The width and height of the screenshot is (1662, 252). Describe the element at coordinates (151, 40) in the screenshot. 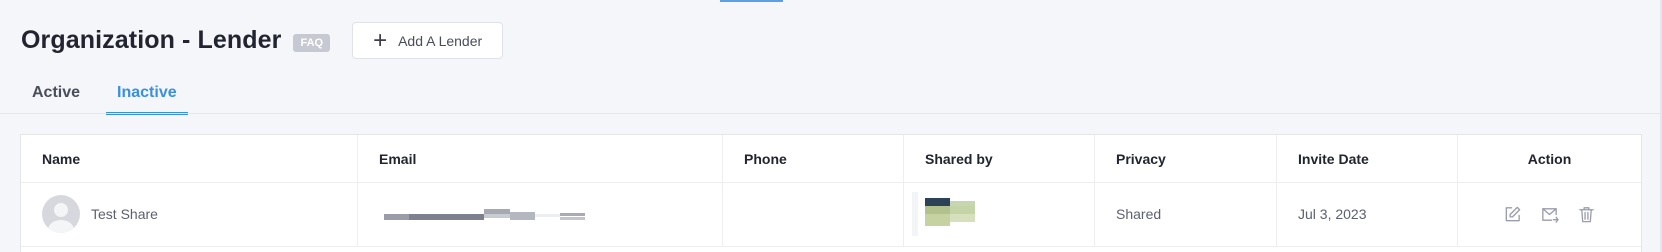

I see `page-title: Organization - Lender` at that location.